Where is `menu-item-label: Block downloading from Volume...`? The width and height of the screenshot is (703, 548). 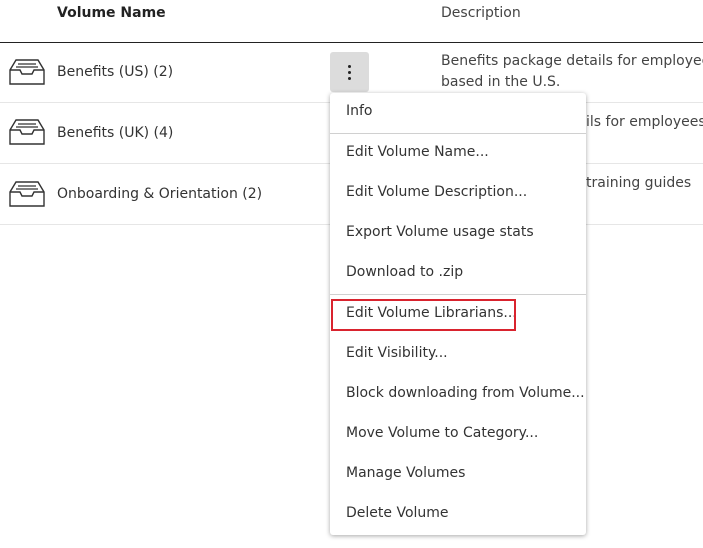 menu-item-label: Block downloading from Volume... is located at coordinates (465, 393).